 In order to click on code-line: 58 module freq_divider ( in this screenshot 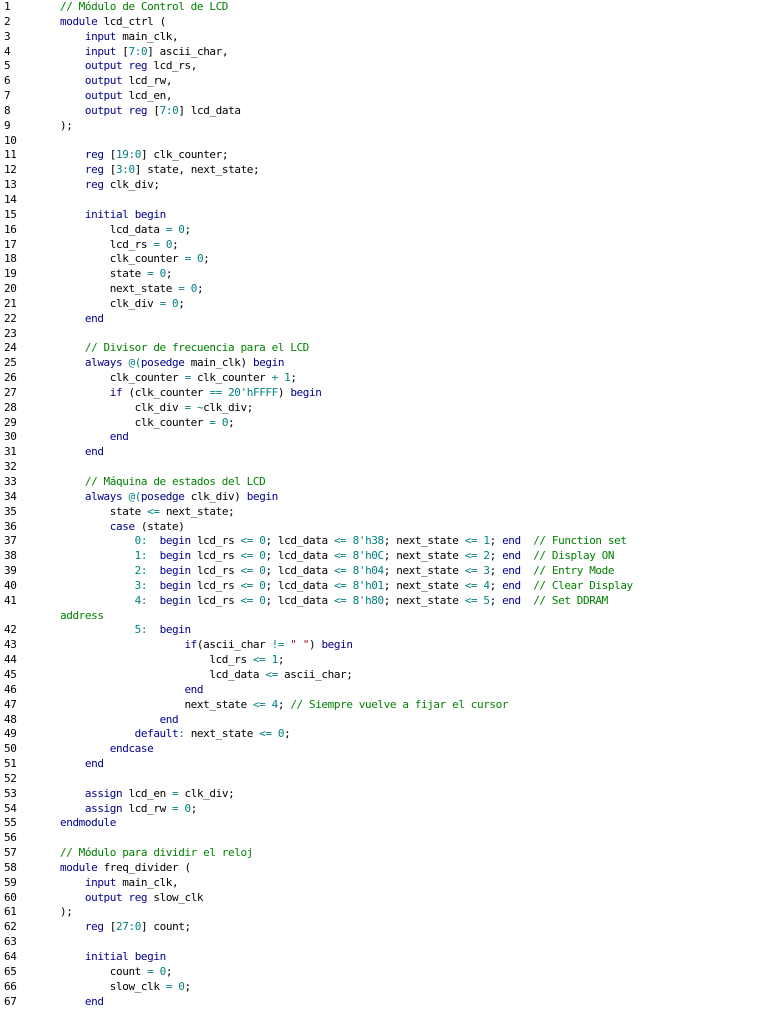, I will do `click(384, 868)`.